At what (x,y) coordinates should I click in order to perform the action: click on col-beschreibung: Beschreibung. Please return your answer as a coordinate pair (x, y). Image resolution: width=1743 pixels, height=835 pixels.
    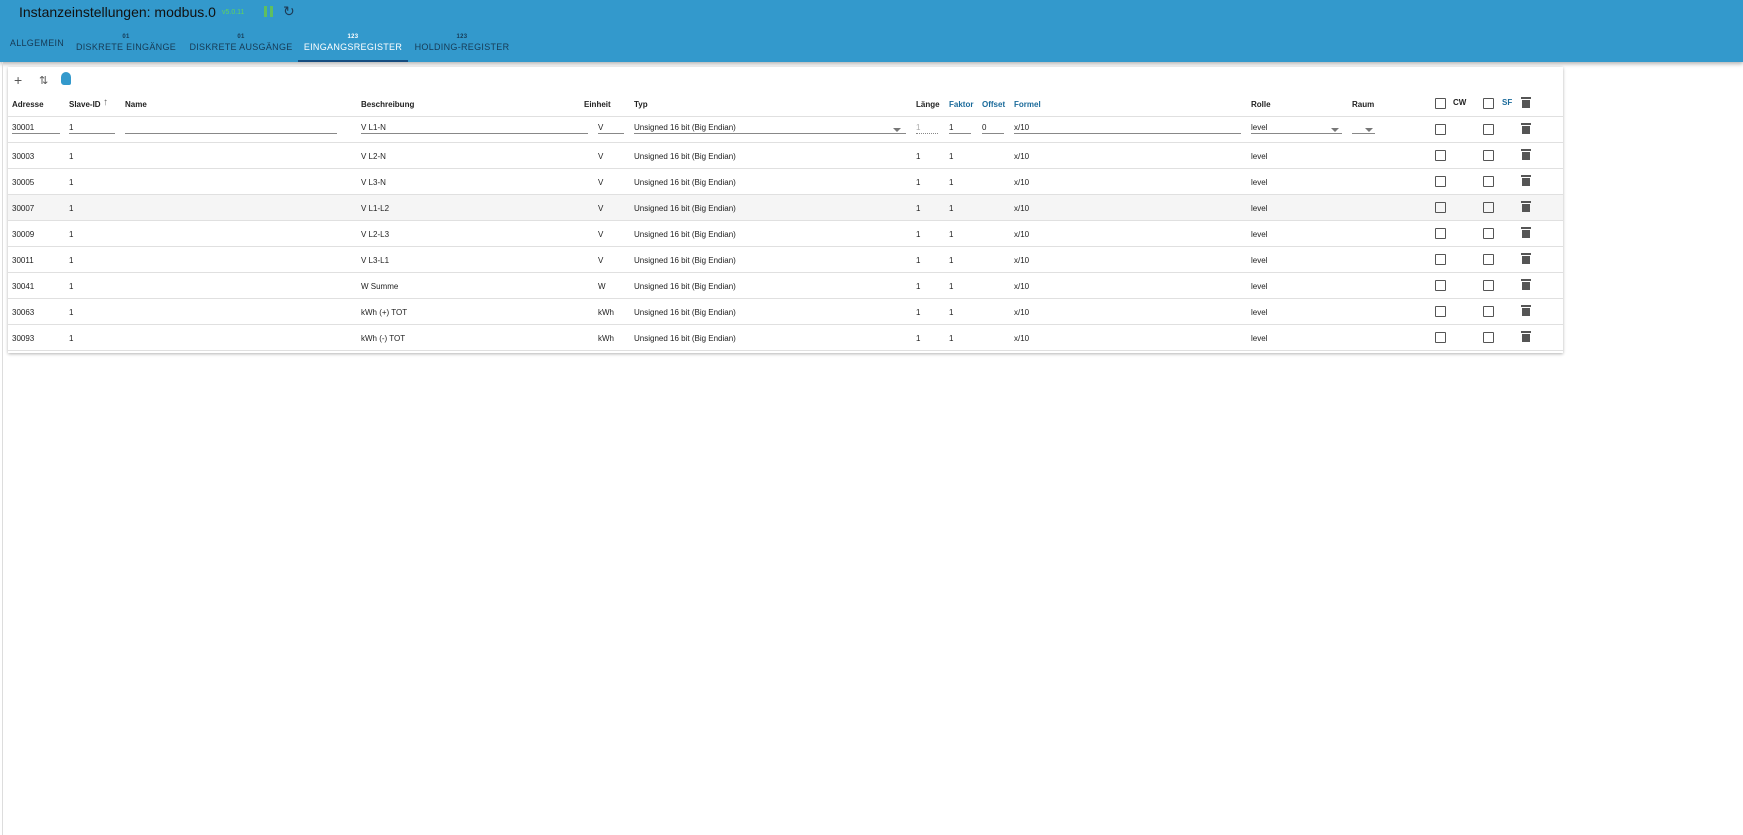
    Looking at the image, I should click on (387, 104).